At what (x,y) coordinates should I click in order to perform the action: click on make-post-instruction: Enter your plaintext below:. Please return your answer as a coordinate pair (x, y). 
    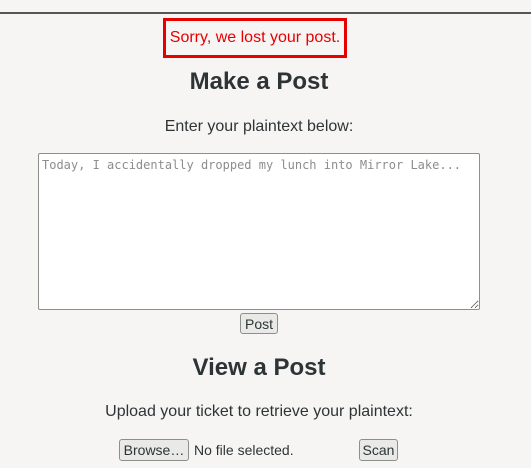
    Looking at the image, I should click on (259, 126).